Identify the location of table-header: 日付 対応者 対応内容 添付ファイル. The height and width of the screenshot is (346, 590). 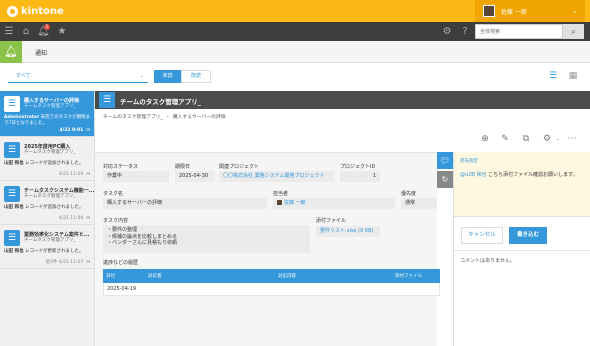
(271, 276).